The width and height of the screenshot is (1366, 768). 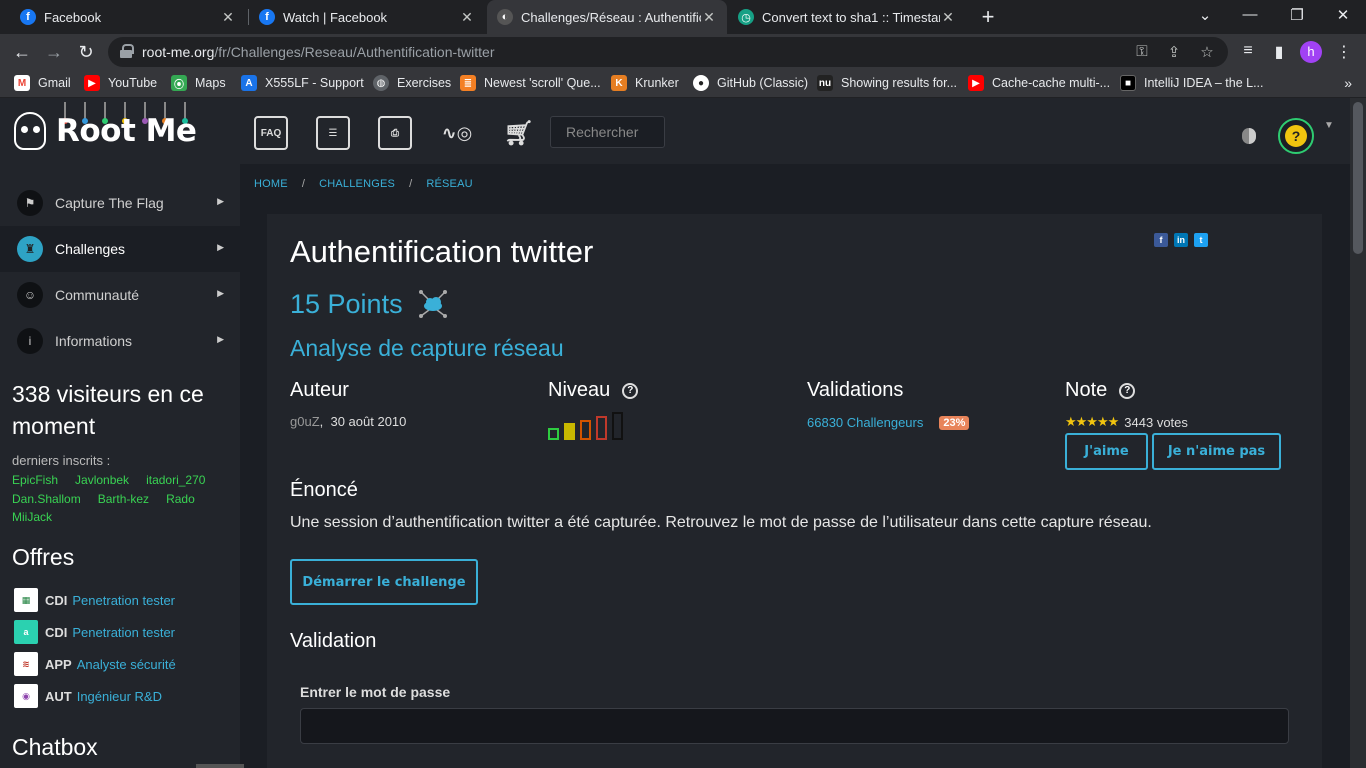 I want to click on tab-search-icon: ⌄, so click(x=1205, y=15).